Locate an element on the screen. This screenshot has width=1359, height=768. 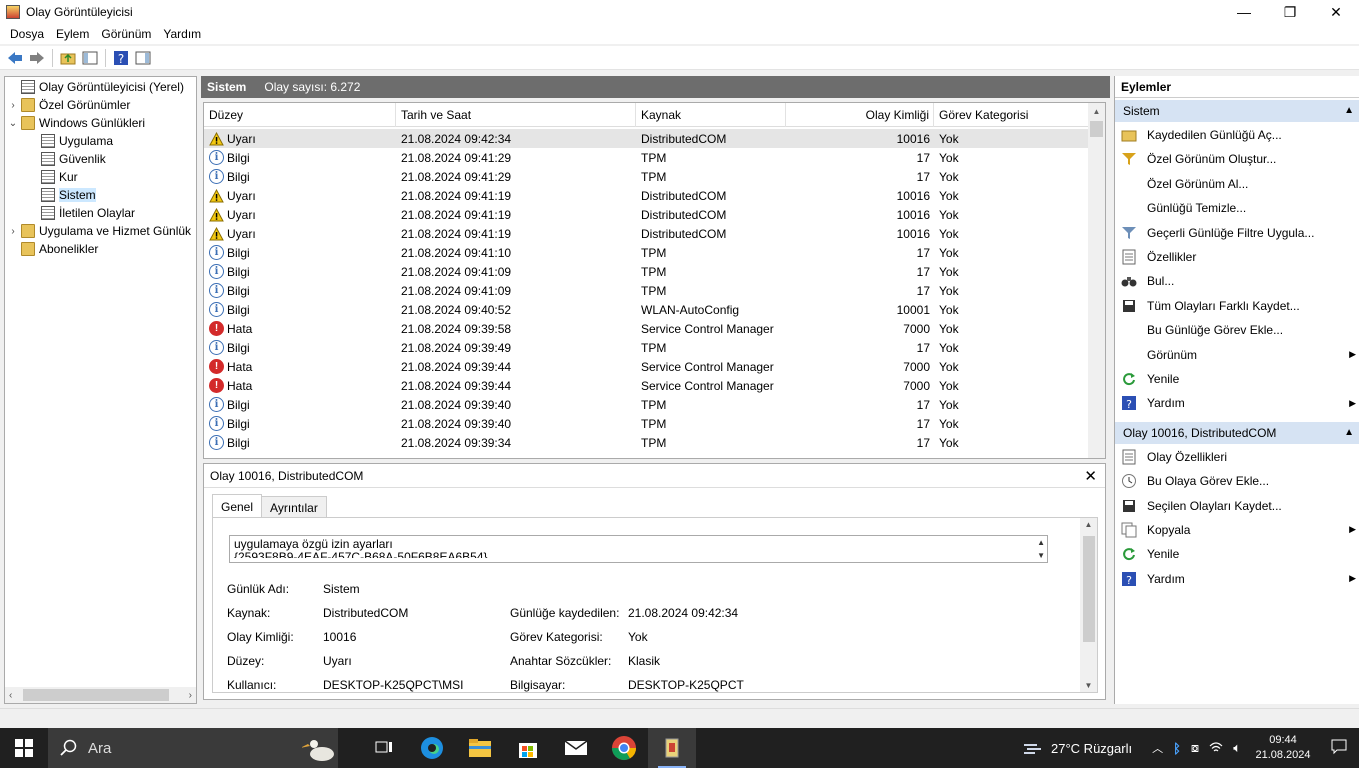
bluetooth-icon: ᛒ is located at coordinates (1177, 748).